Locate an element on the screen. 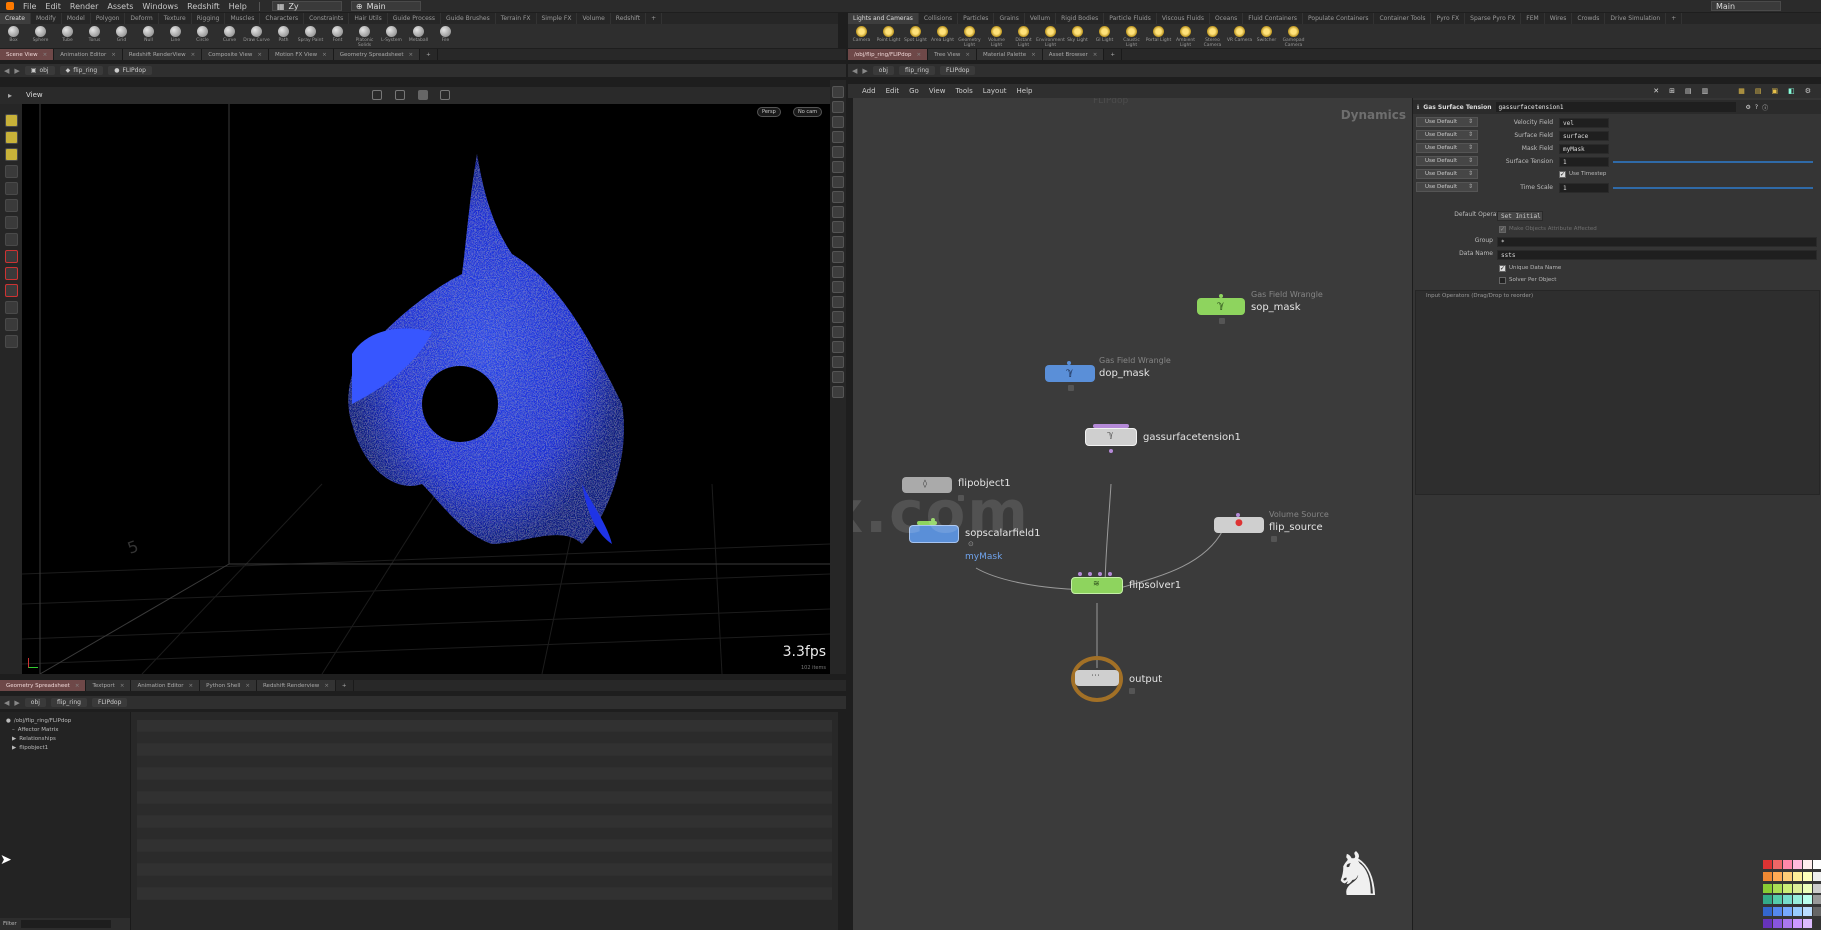  shelf-tool-shelf_left-12: Font is located at coordinates (337, 34).